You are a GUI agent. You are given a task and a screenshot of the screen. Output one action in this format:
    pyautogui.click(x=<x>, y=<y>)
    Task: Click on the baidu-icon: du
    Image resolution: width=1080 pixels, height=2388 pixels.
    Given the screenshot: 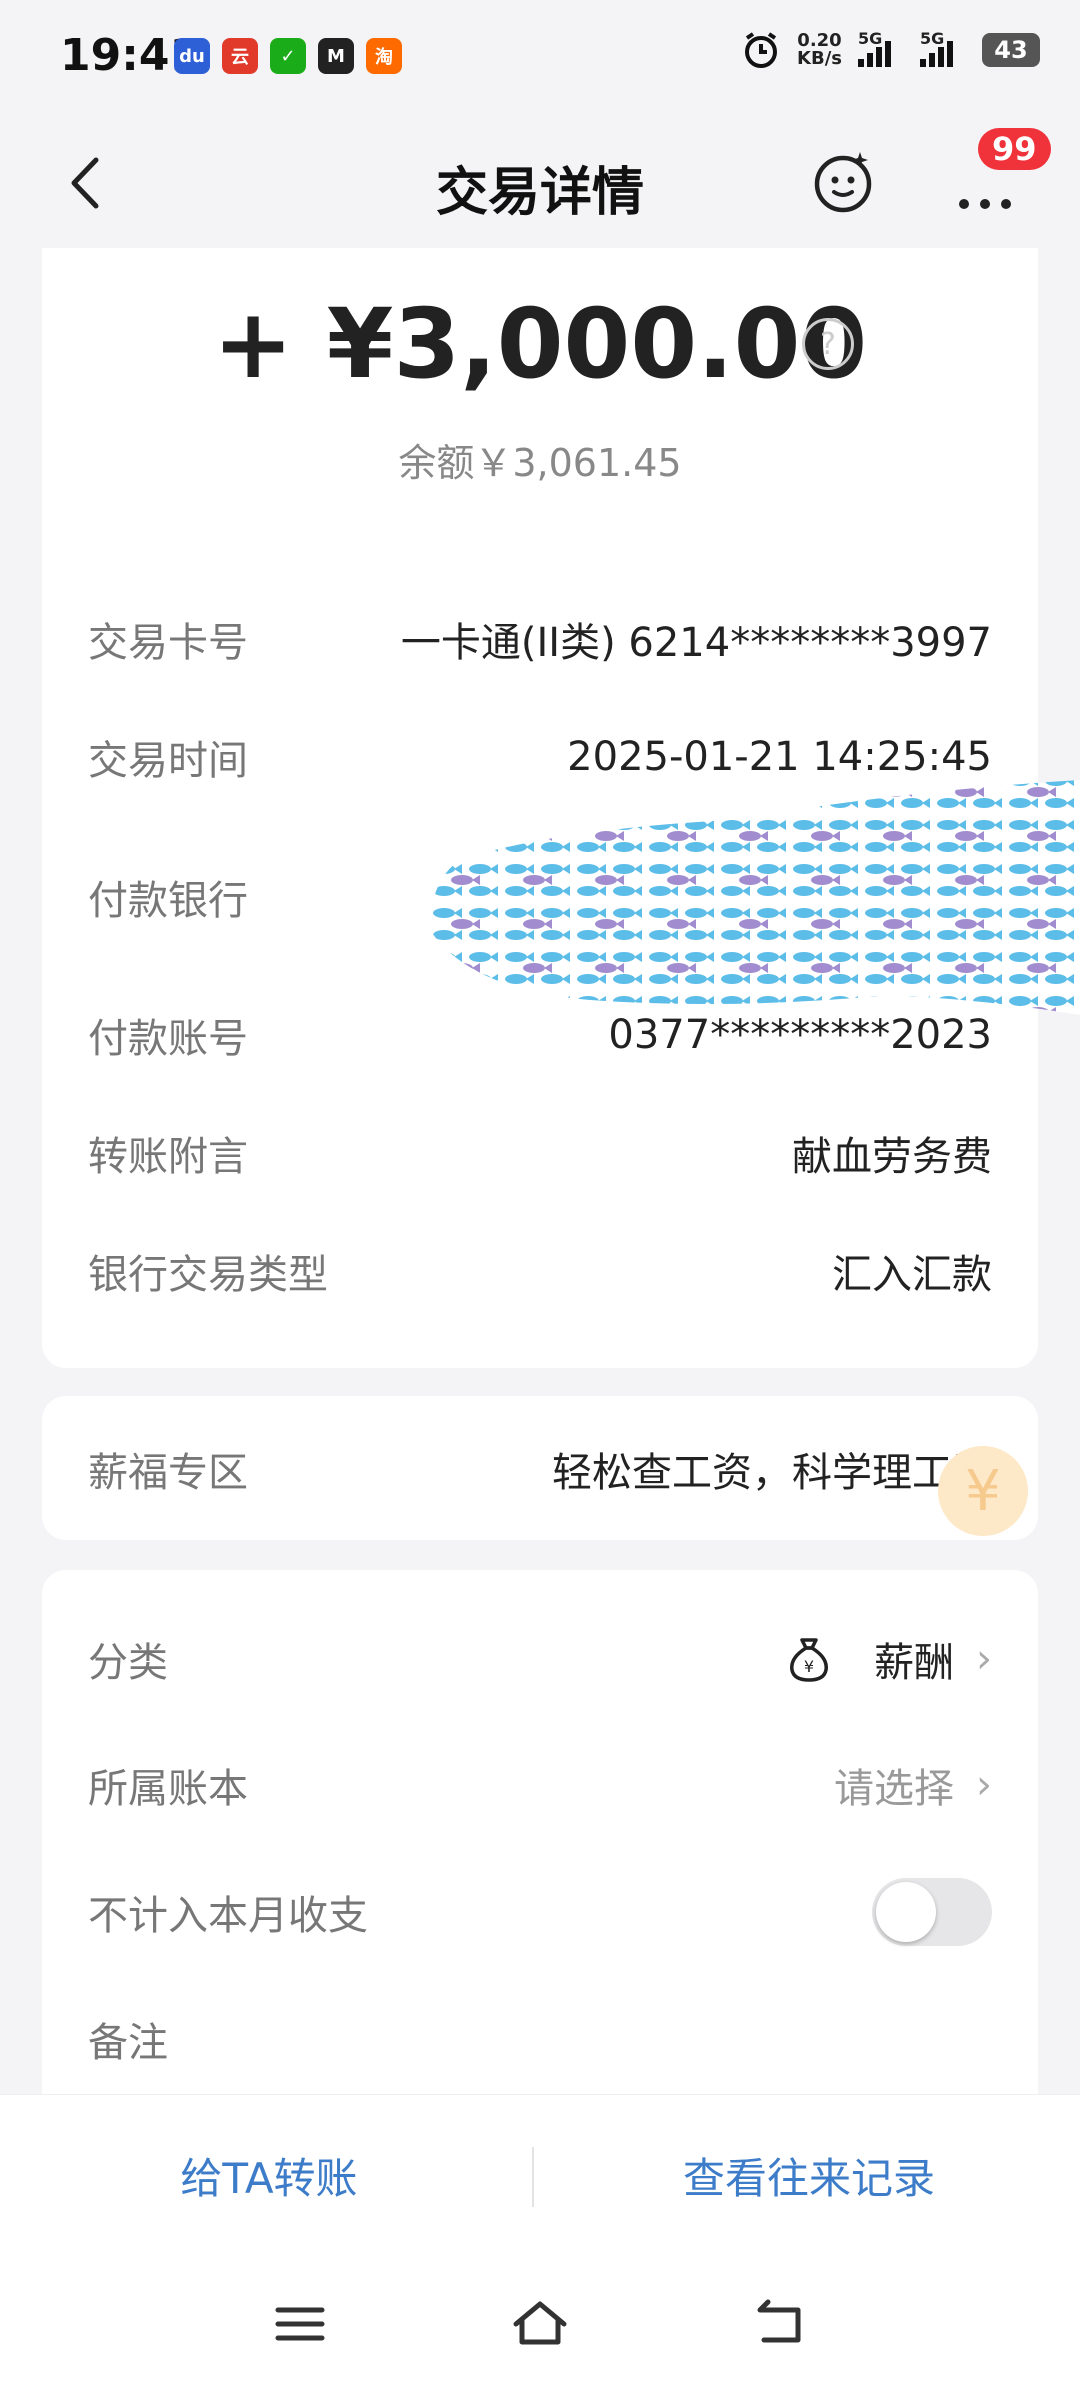 What is the action you would take?
    pyautogui.click(x=192, y=56)
    